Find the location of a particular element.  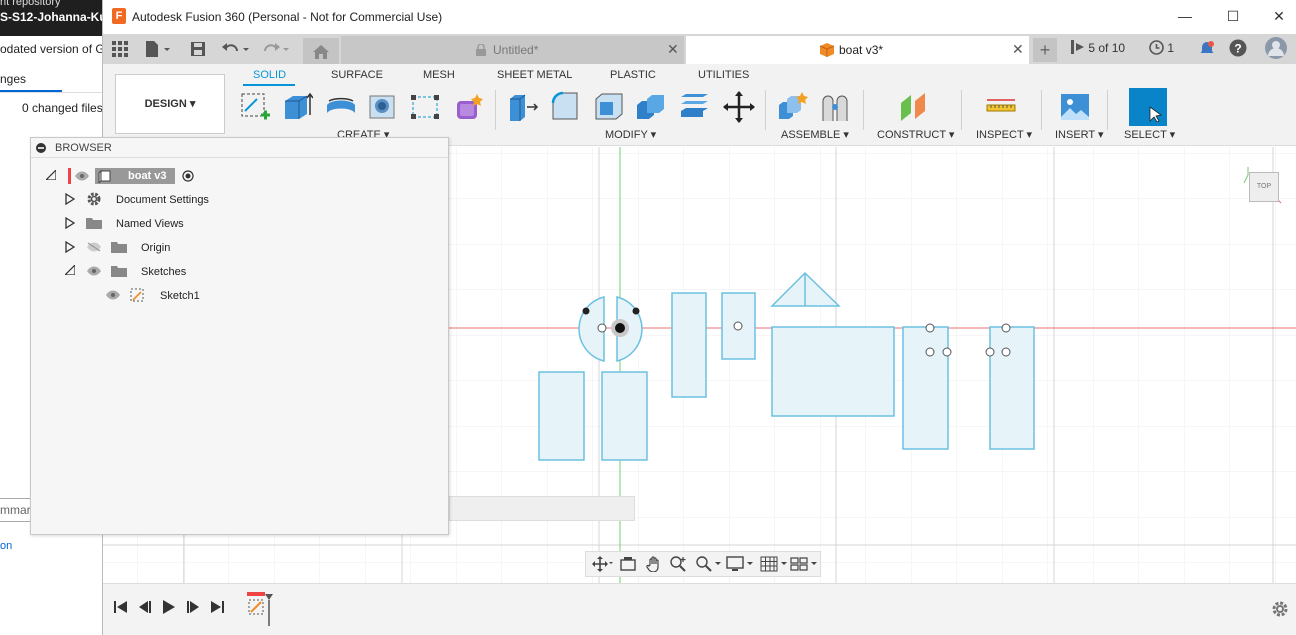

timeline-previous-icon is located at coordinates (145, 607).